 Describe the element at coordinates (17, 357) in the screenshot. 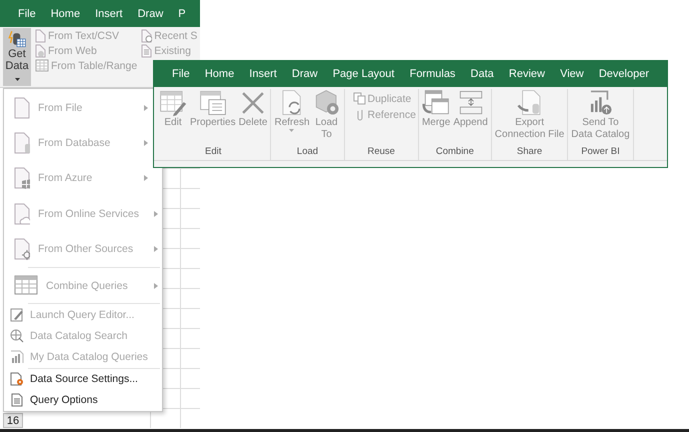

I see `bar-chart-icon` at that location.